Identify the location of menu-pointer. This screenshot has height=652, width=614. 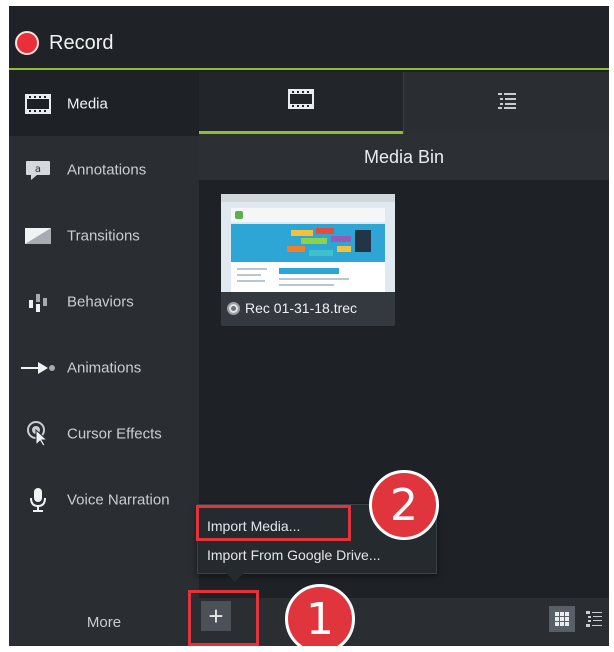
(235, 577).